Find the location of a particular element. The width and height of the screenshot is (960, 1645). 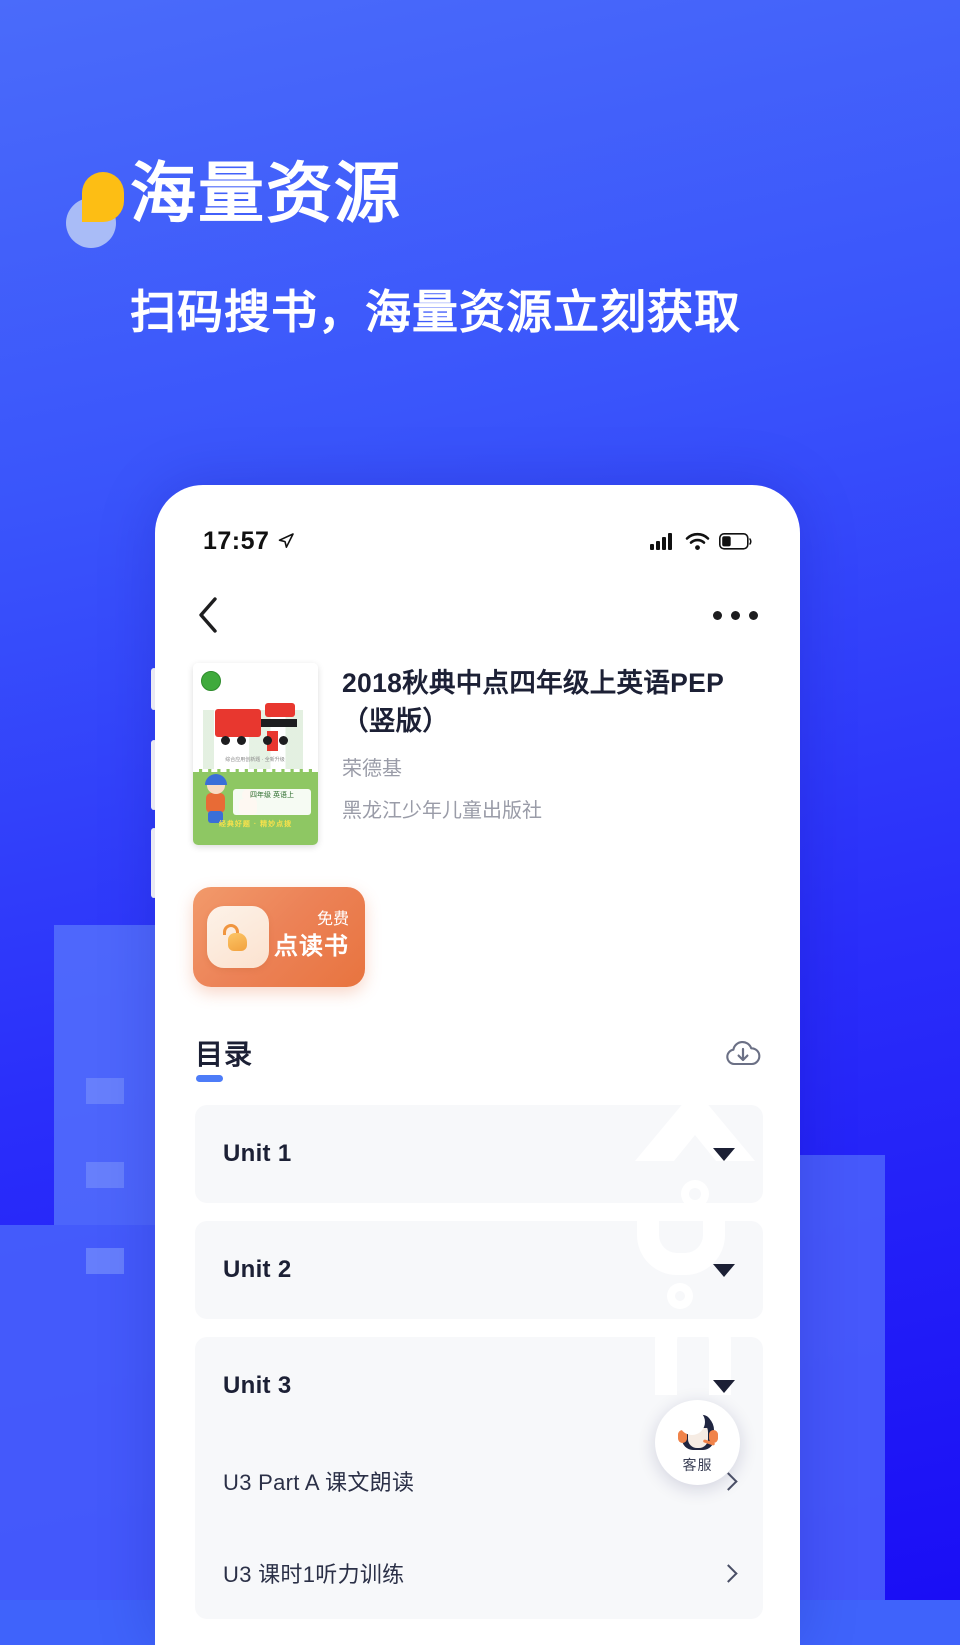

location-arrow-icon is located at coordinates (287, 540).